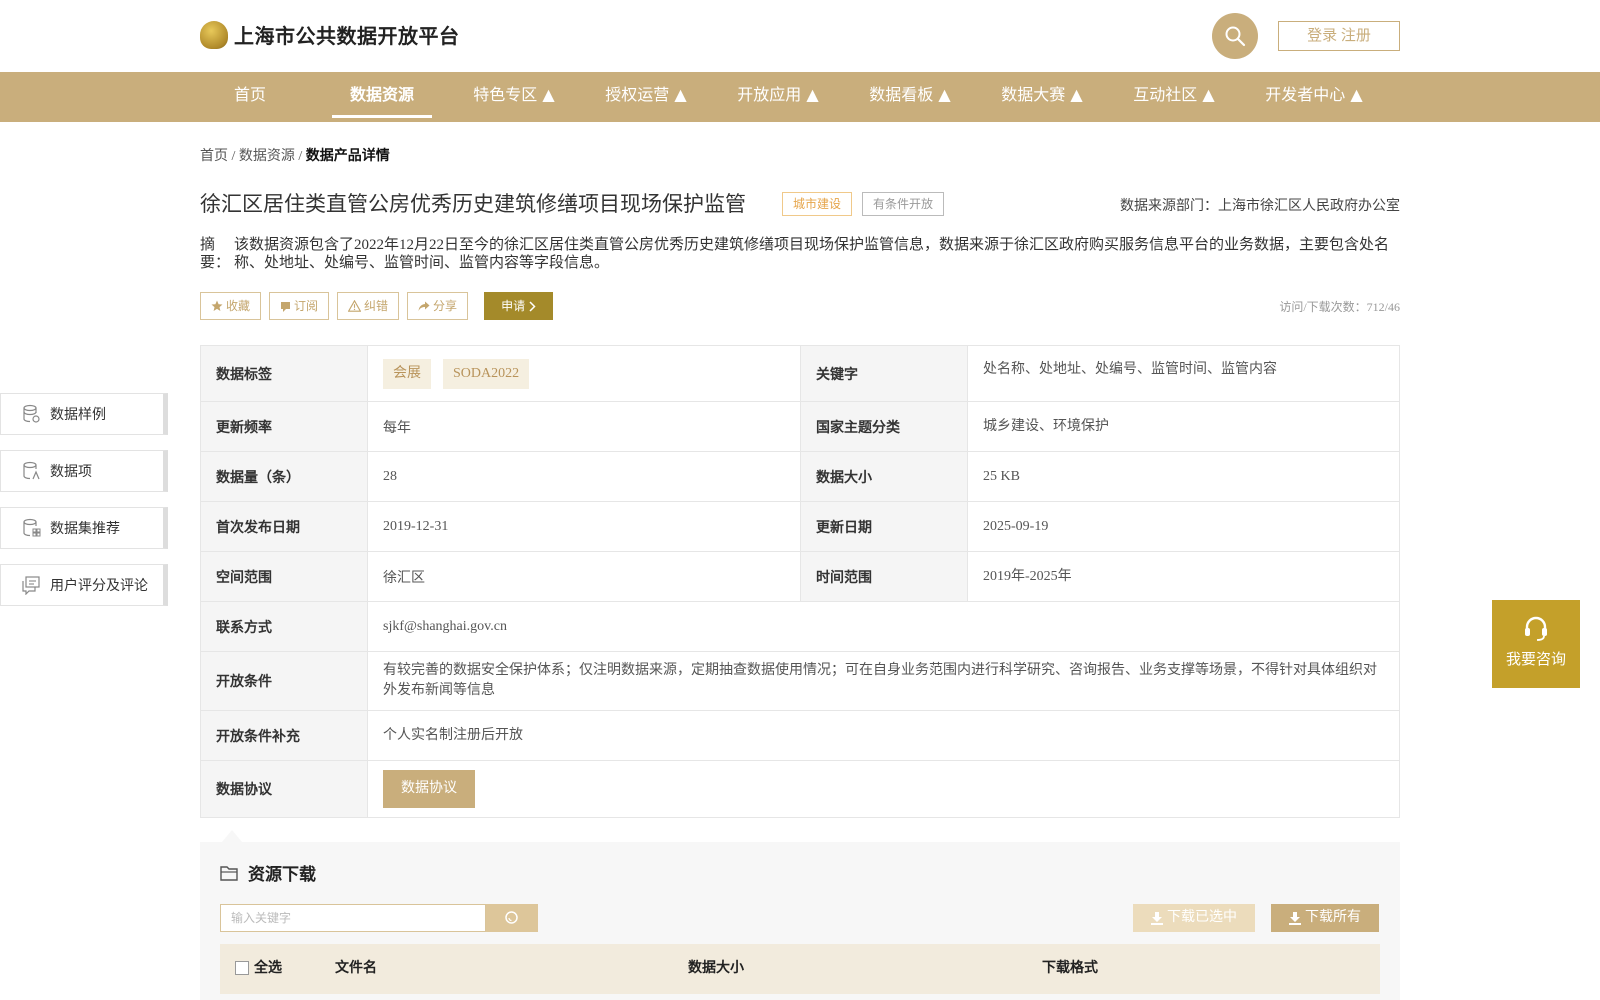 Image resolution: width=1600 pixels, height=1000 pixels. Describe the element at coordinates (284, 735) in the screenshot. I see `open-conditions-extra-label: 开放条件补充` at that location.